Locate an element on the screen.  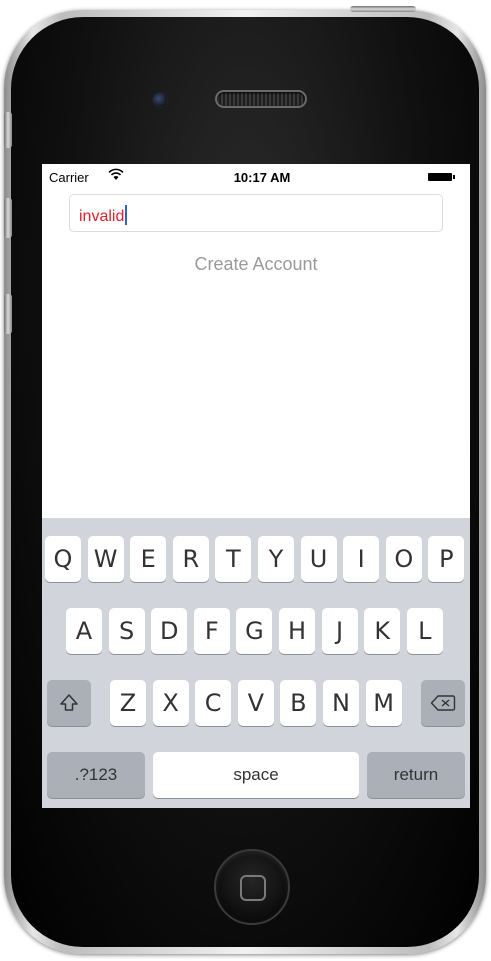
key-s: S is located at coordinates (126, 631).